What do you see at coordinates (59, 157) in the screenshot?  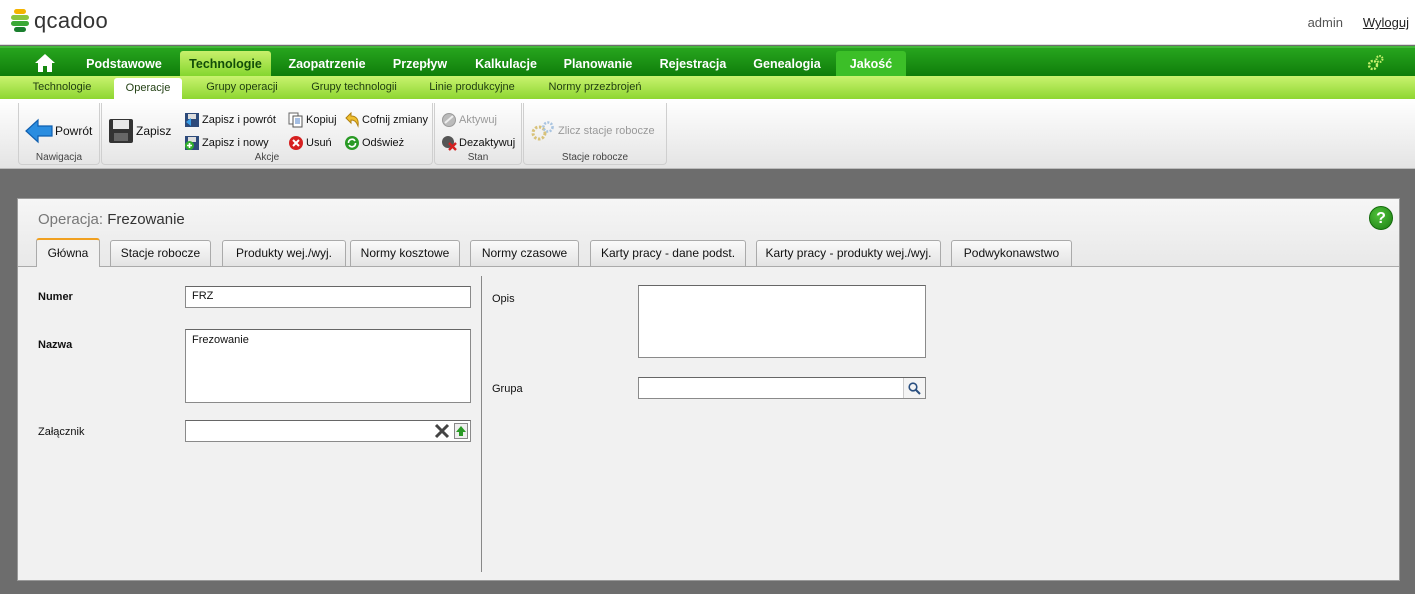 I see `group-label-nawigacja: Nawigacja` at bounding box center [59, 157].